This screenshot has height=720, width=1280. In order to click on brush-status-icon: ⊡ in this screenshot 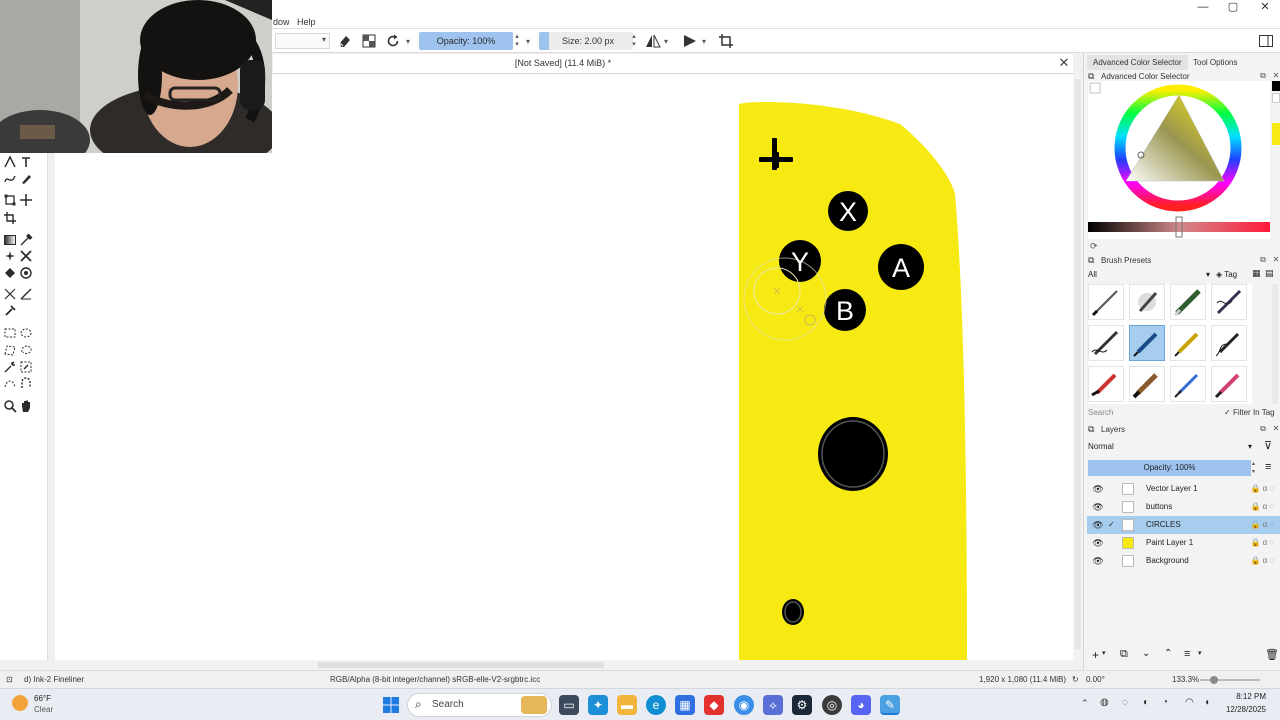, I will do `click(9, 679)`.